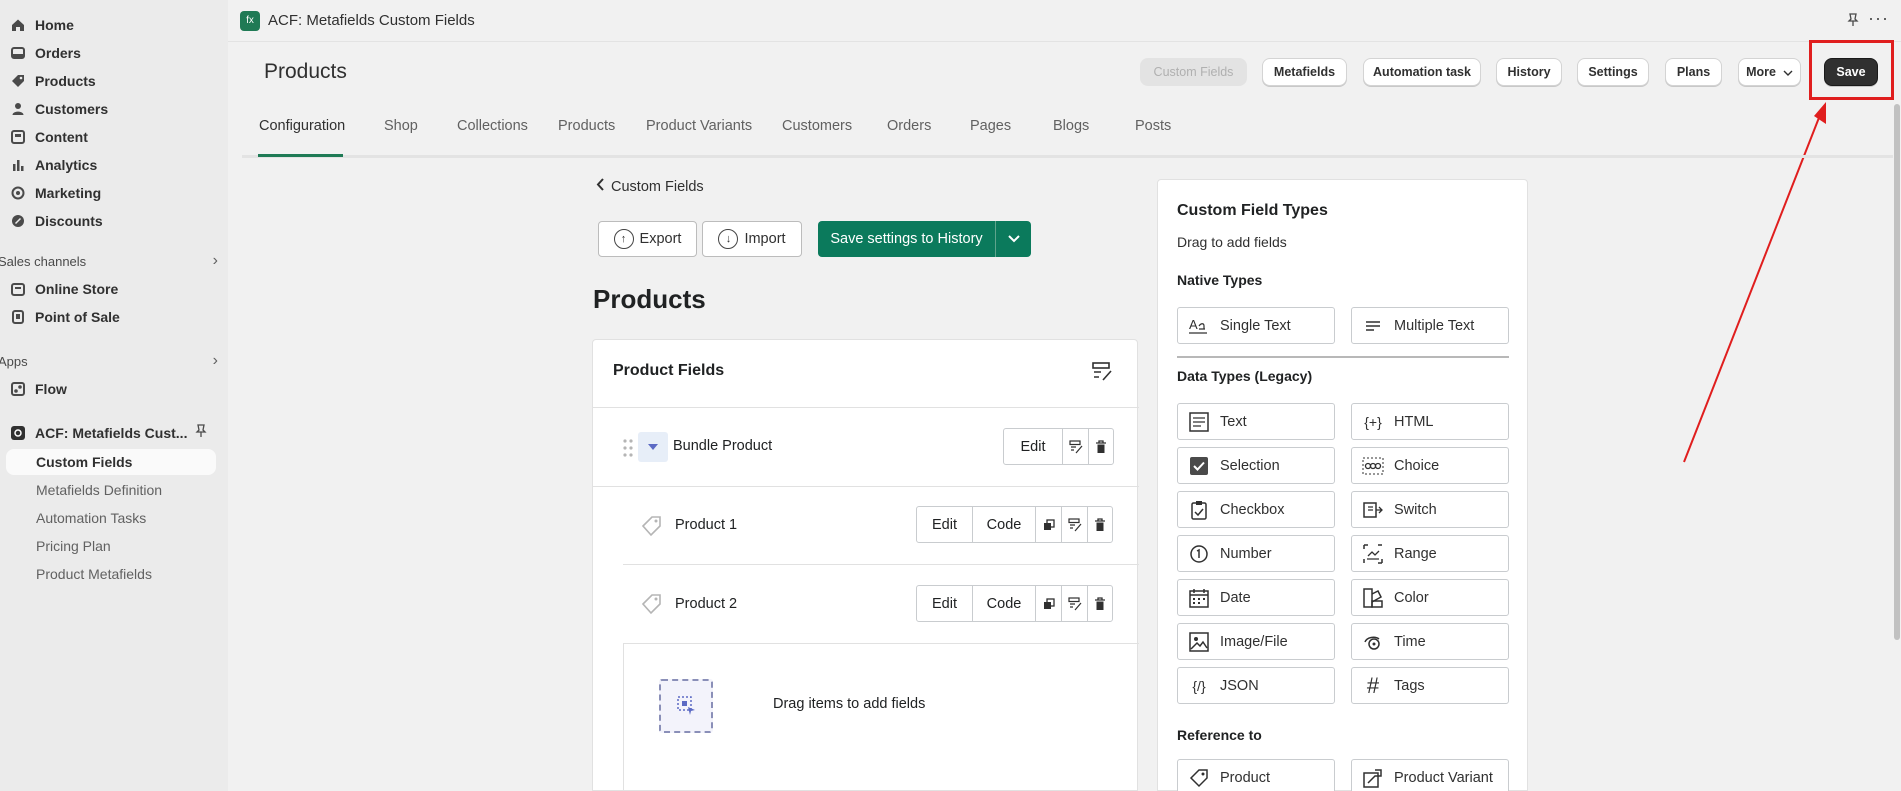 Image resolution: width=1901 pixels, height=791 pixels. What do you see at coordinates (18, 109) in the screenshot?
I see `person-icon` at bounding box center [18, 109].